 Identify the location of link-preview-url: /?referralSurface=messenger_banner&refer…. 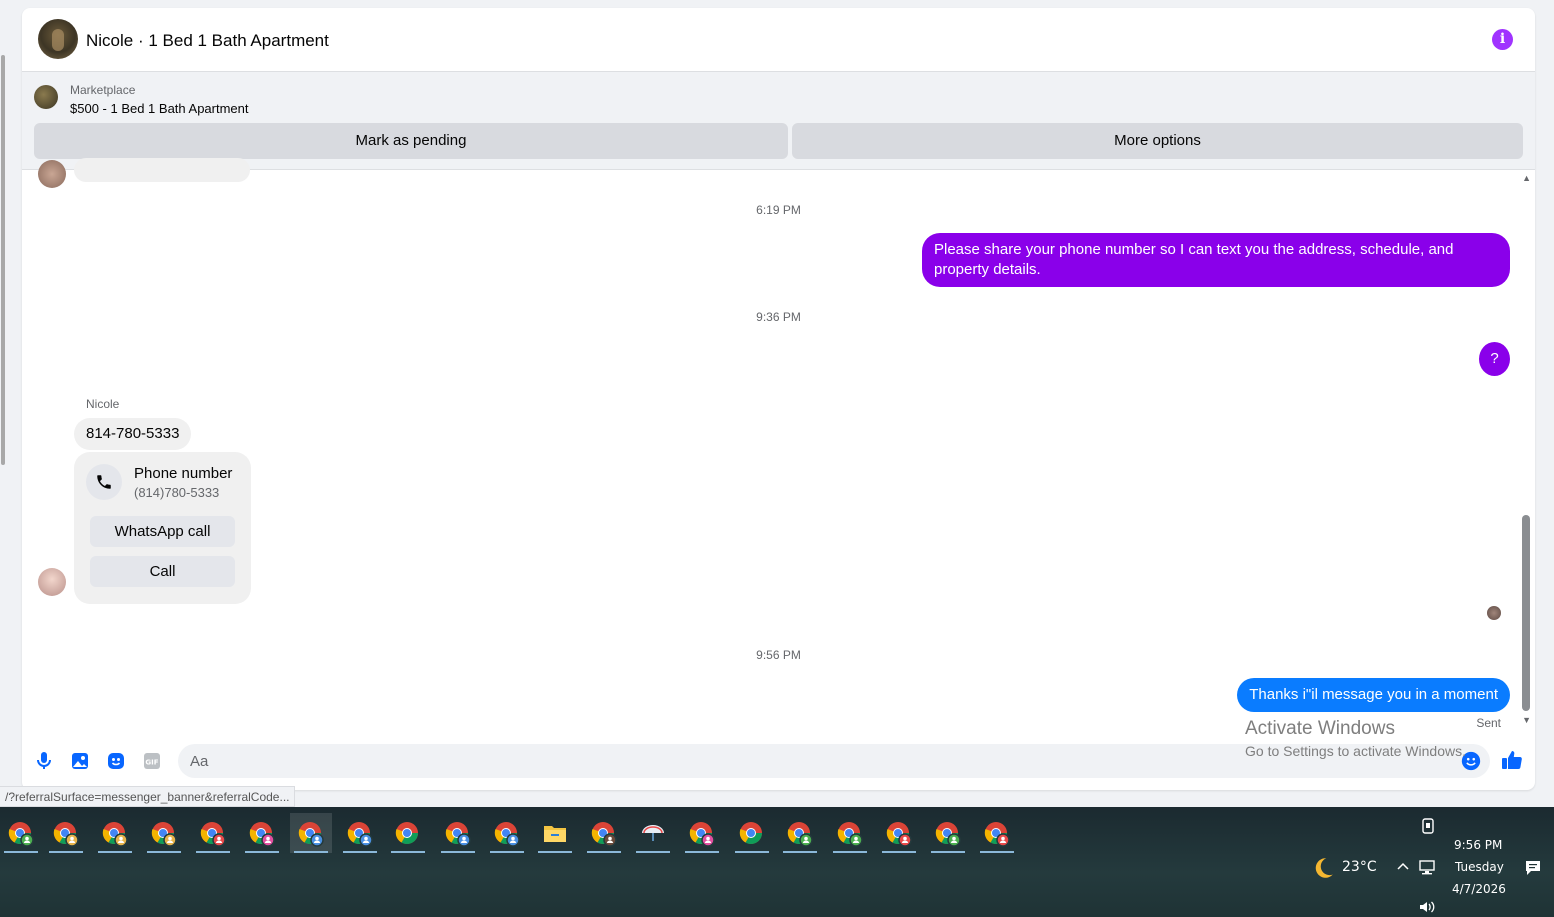
(148, 796).